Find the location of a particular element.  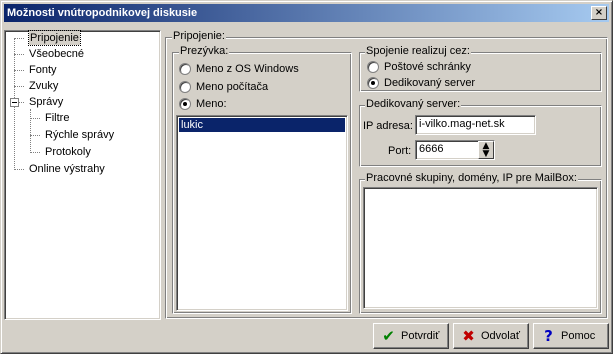

mailbox-listbox is located at coordinates (480, 248).